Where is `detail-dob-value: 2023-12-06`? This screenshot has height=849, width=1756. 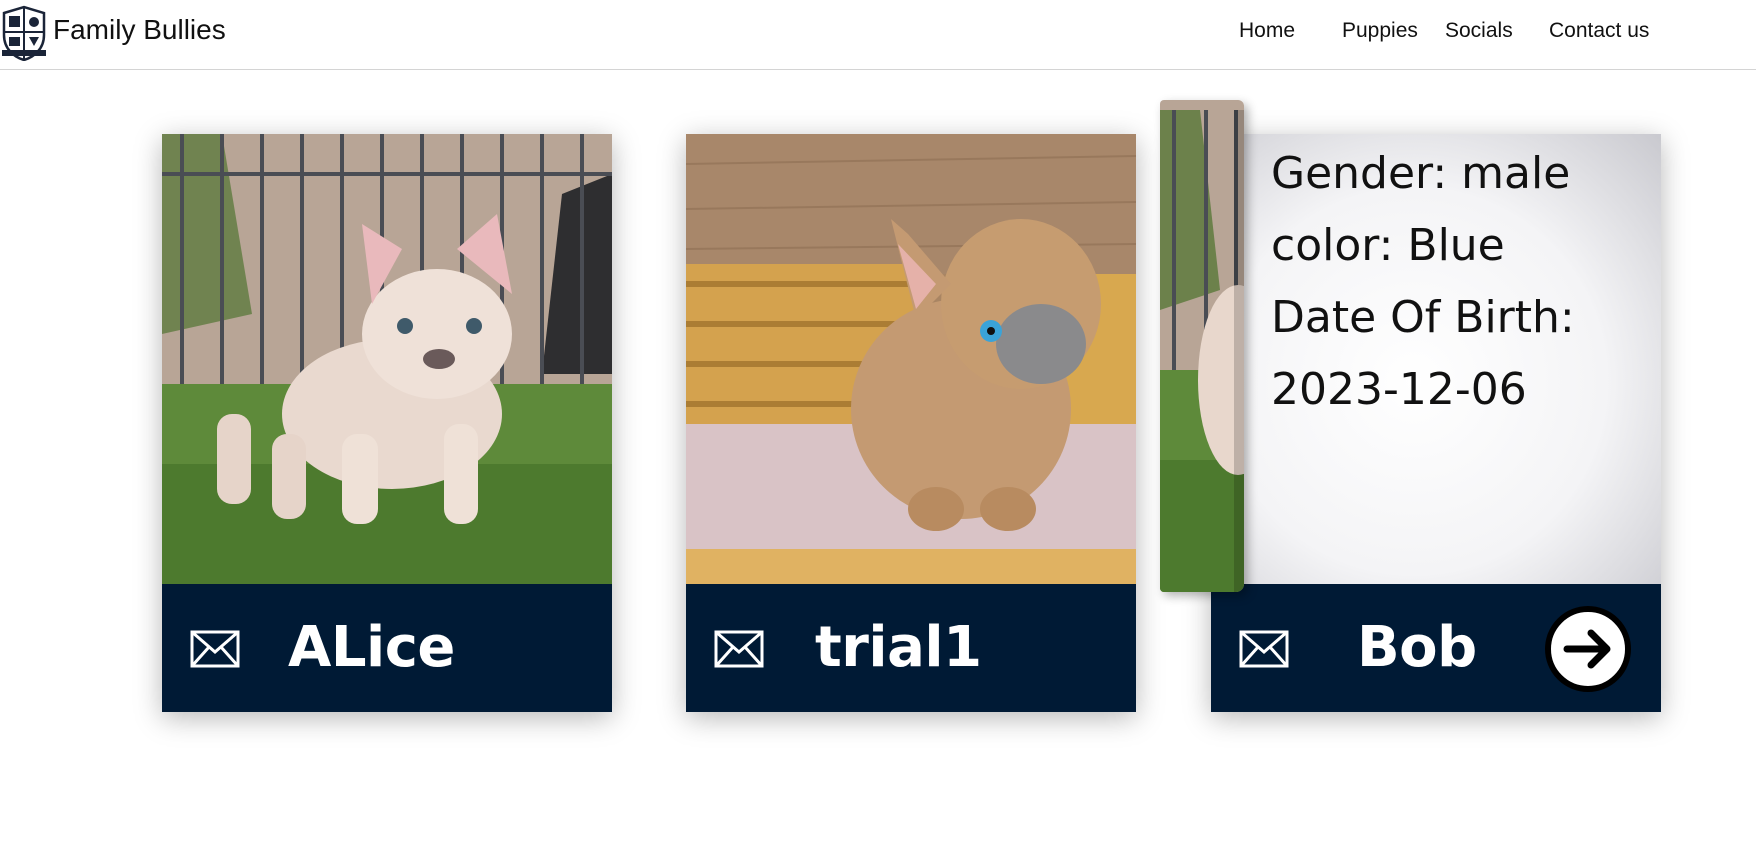 detail-dob-value: 2023-12-06 is located at coordinates (1399, 389).